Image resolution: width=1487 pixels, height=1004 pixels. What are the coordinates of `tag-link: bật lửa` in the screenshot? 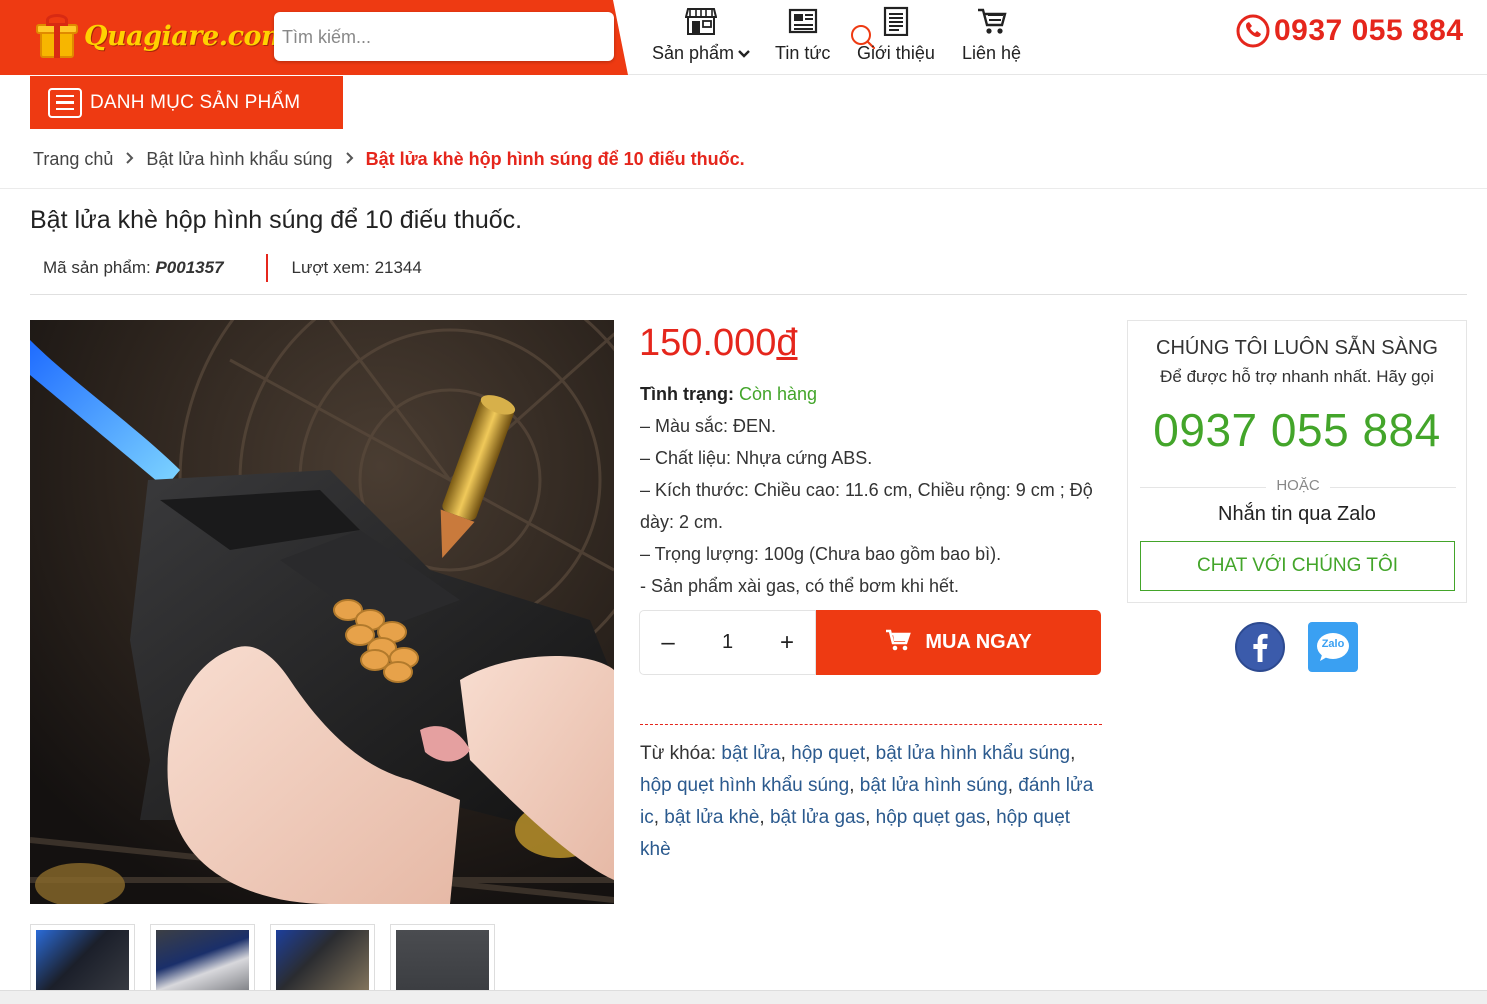 It's located at (750, 753).